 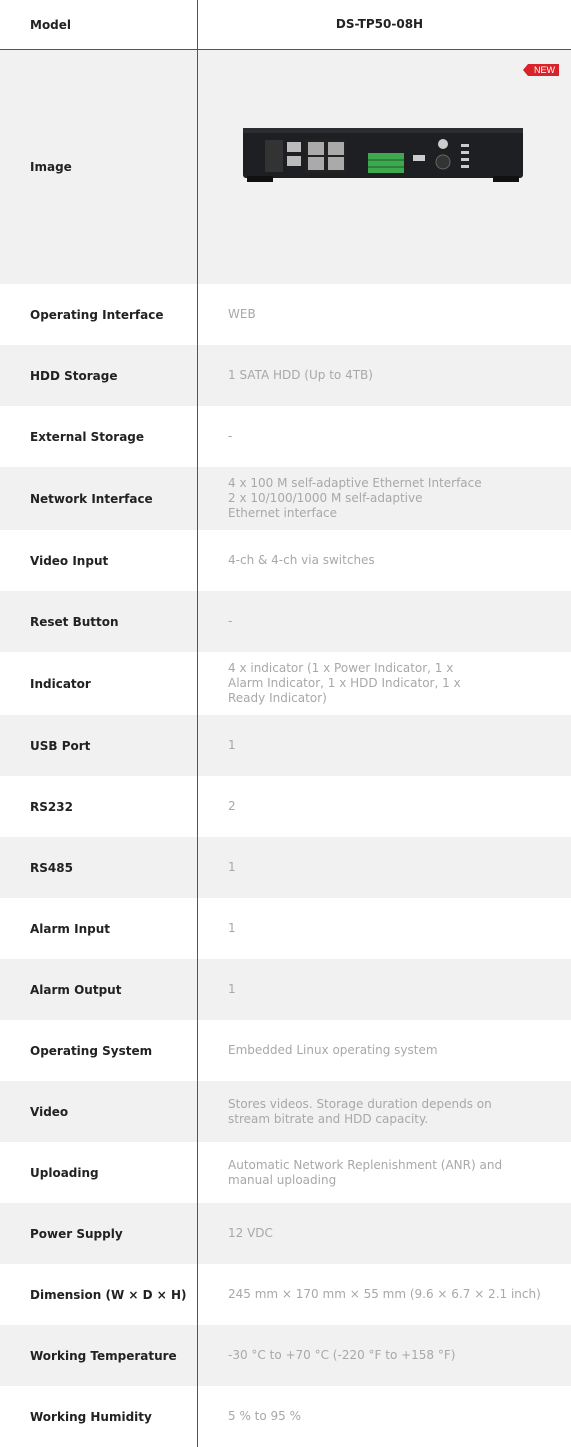 I want to click on image-cell: NEW, so click(x=384, y=167).